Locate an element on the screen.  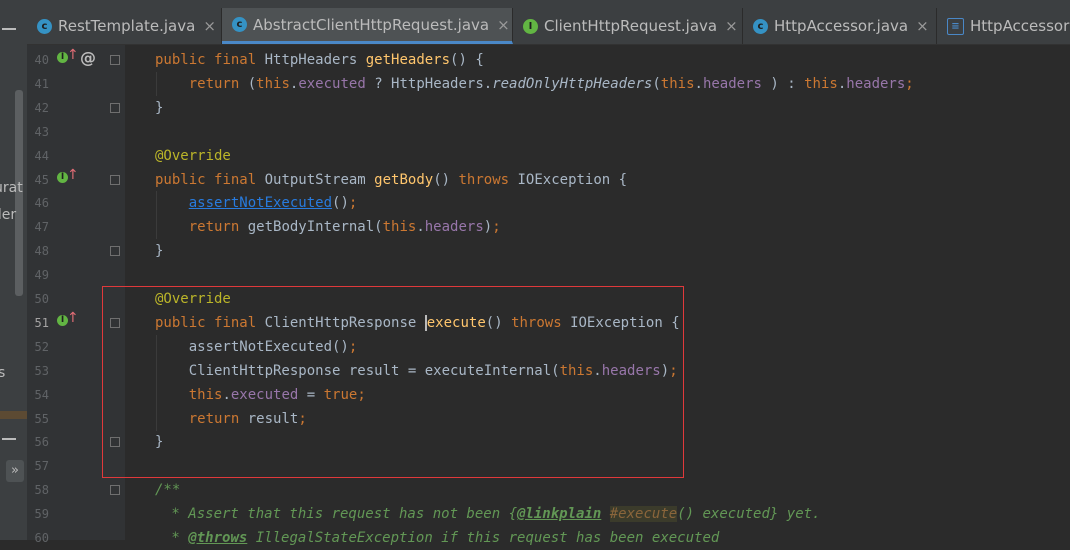
code-text: assertNotExecuted(); is located at coordinates (256, 347).